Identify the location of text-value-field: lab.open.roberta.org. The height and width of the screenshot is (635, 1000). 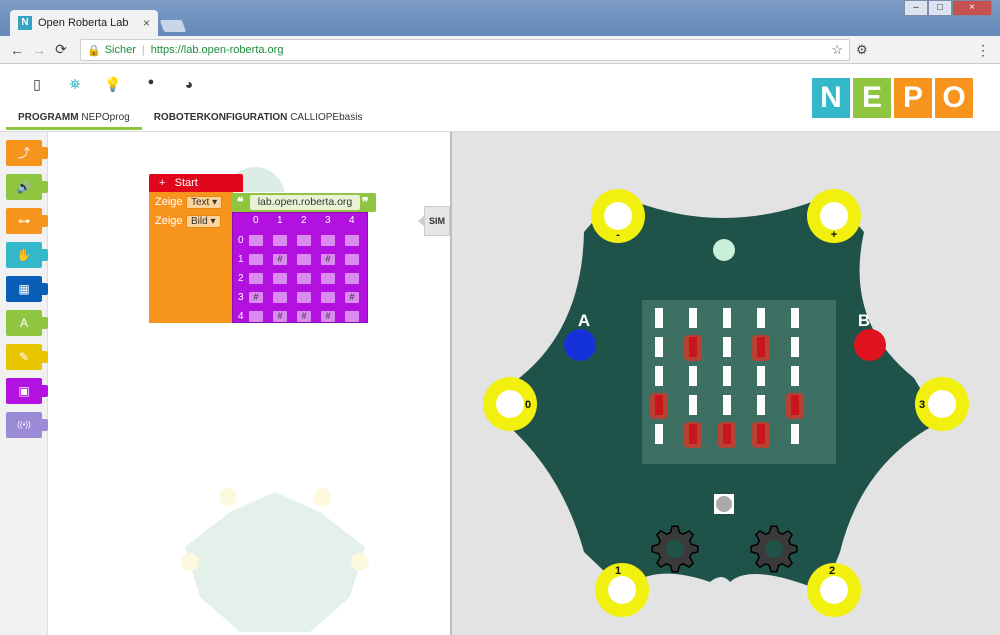
(305, 202).